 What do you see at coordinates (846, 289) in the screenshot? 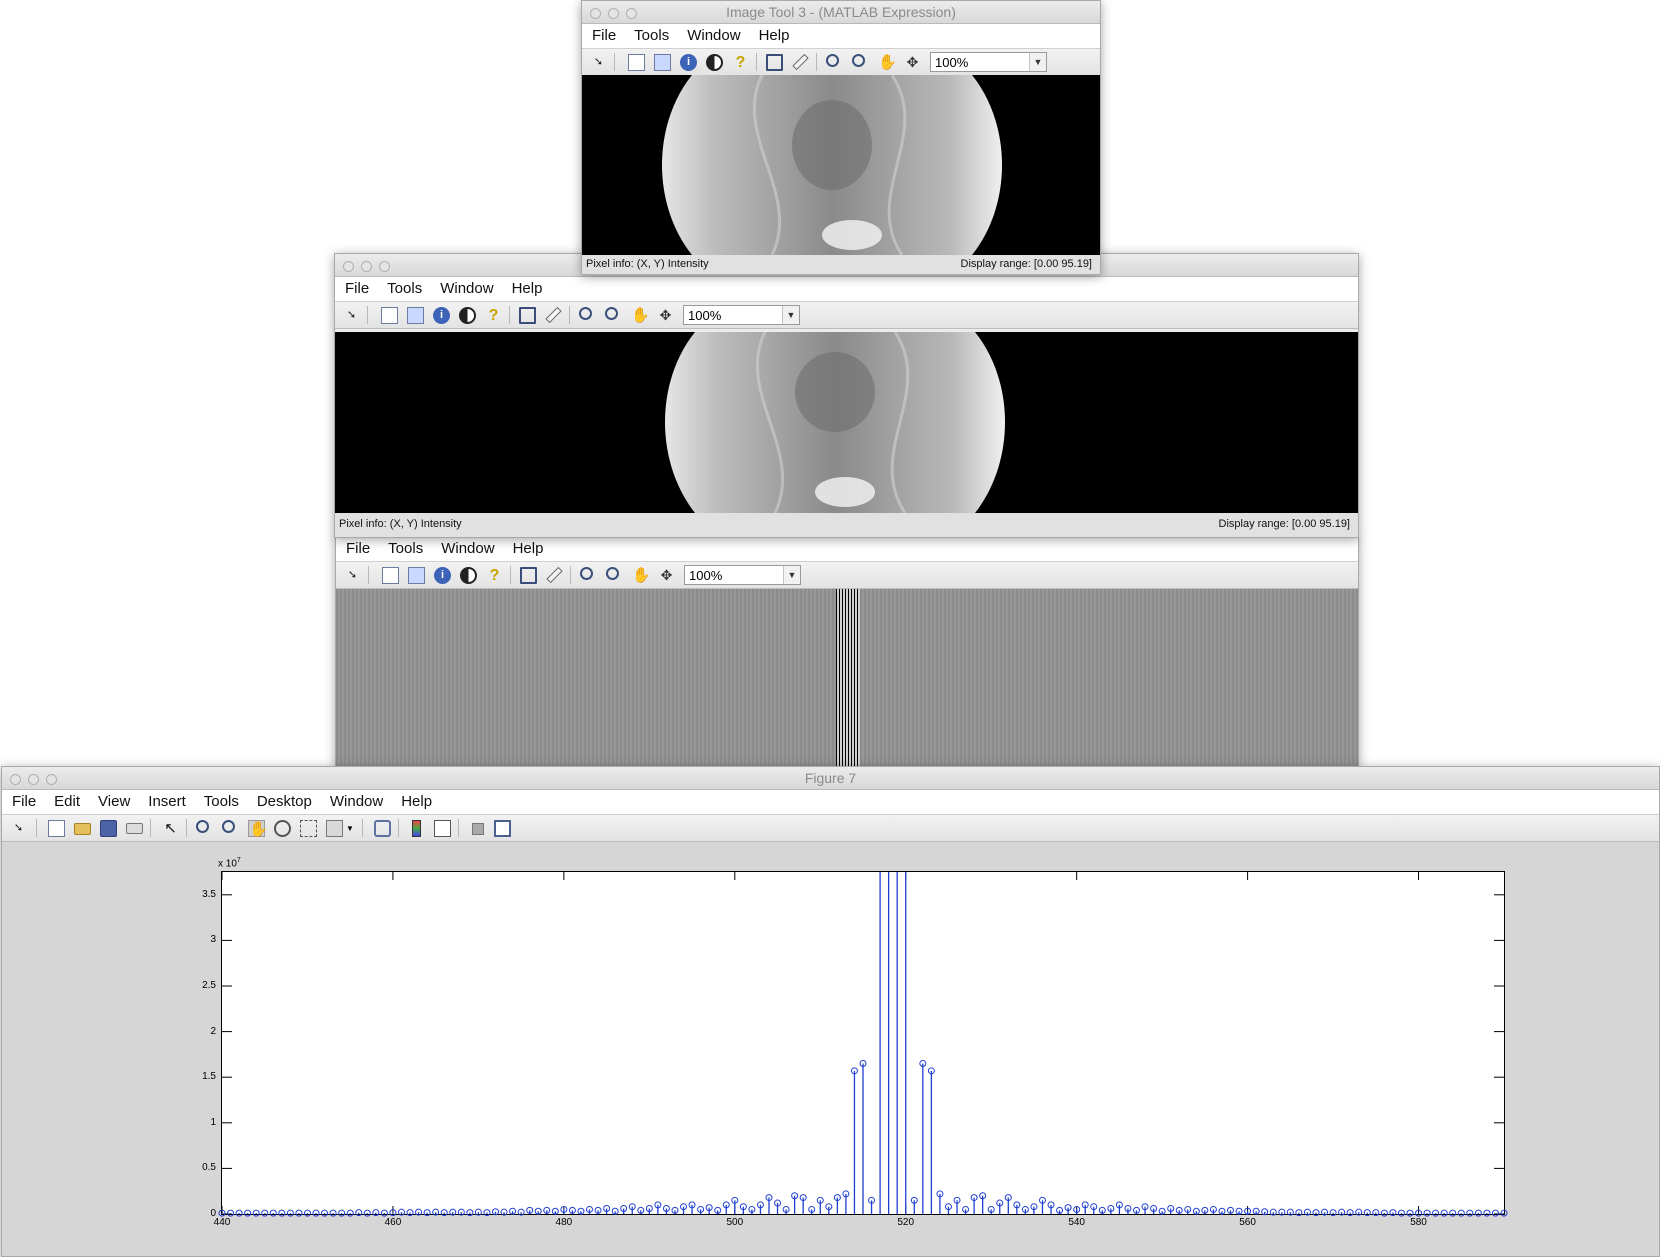
I see `menubar: File Tools Window Help` at bounding box center [846, 289].